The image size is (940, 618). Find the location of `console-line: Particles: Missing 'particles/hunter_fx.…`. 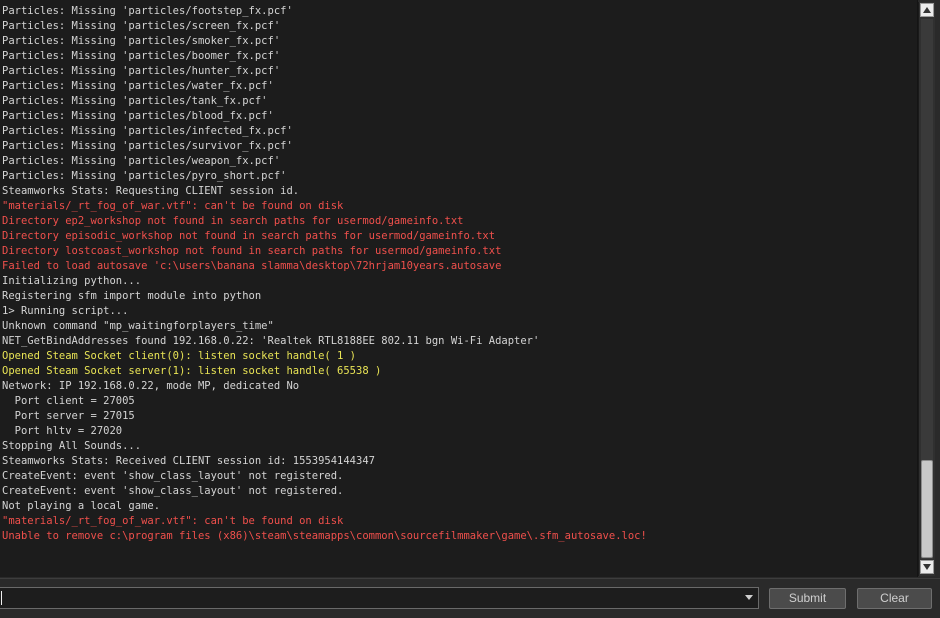

console-line: Particles: Missing 'particles/hunter_fx.… is located at coordinates (141, 71).